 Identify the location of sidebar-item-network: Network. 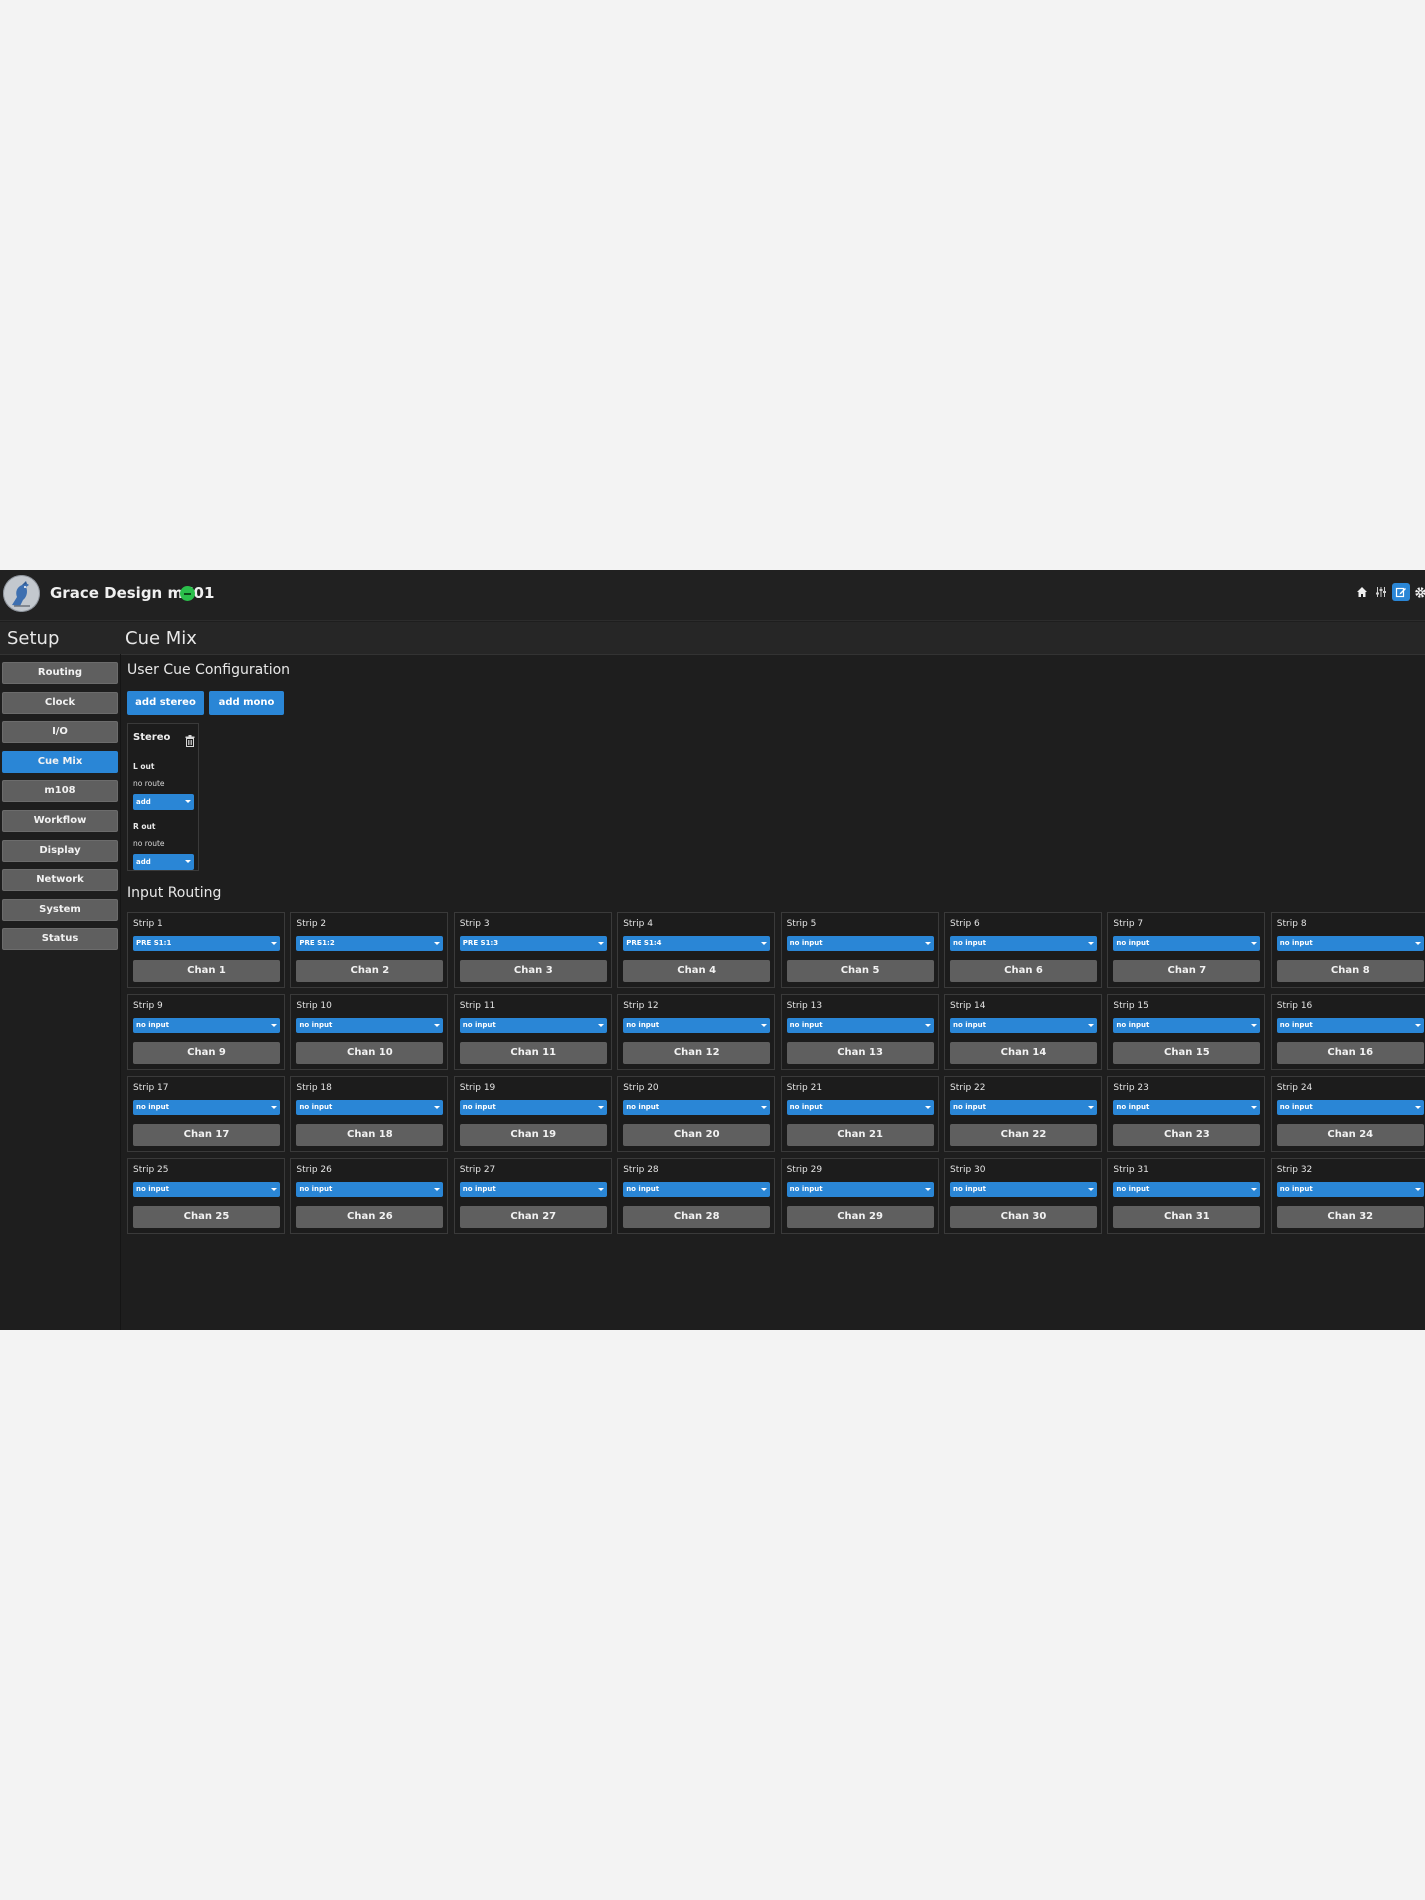
(60, 880).